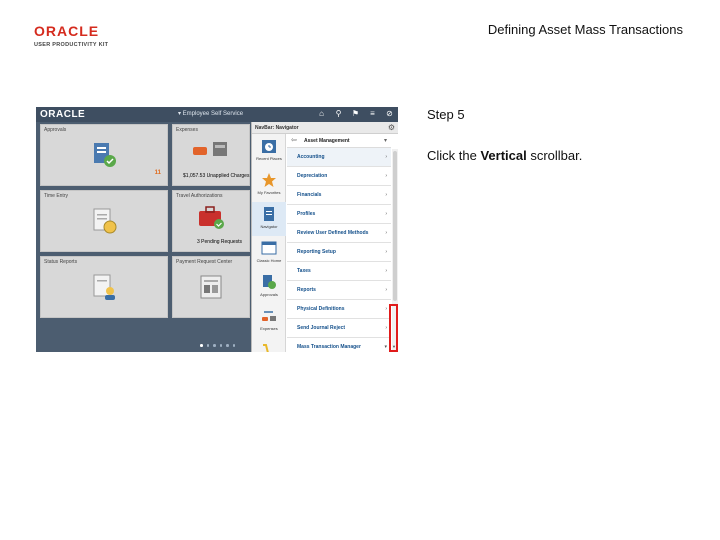  What do you see at coordinates (333, 233) in the screenshot?
I see `nav-item-label: Review User Defined Methods` at bounding box center [333, 233].